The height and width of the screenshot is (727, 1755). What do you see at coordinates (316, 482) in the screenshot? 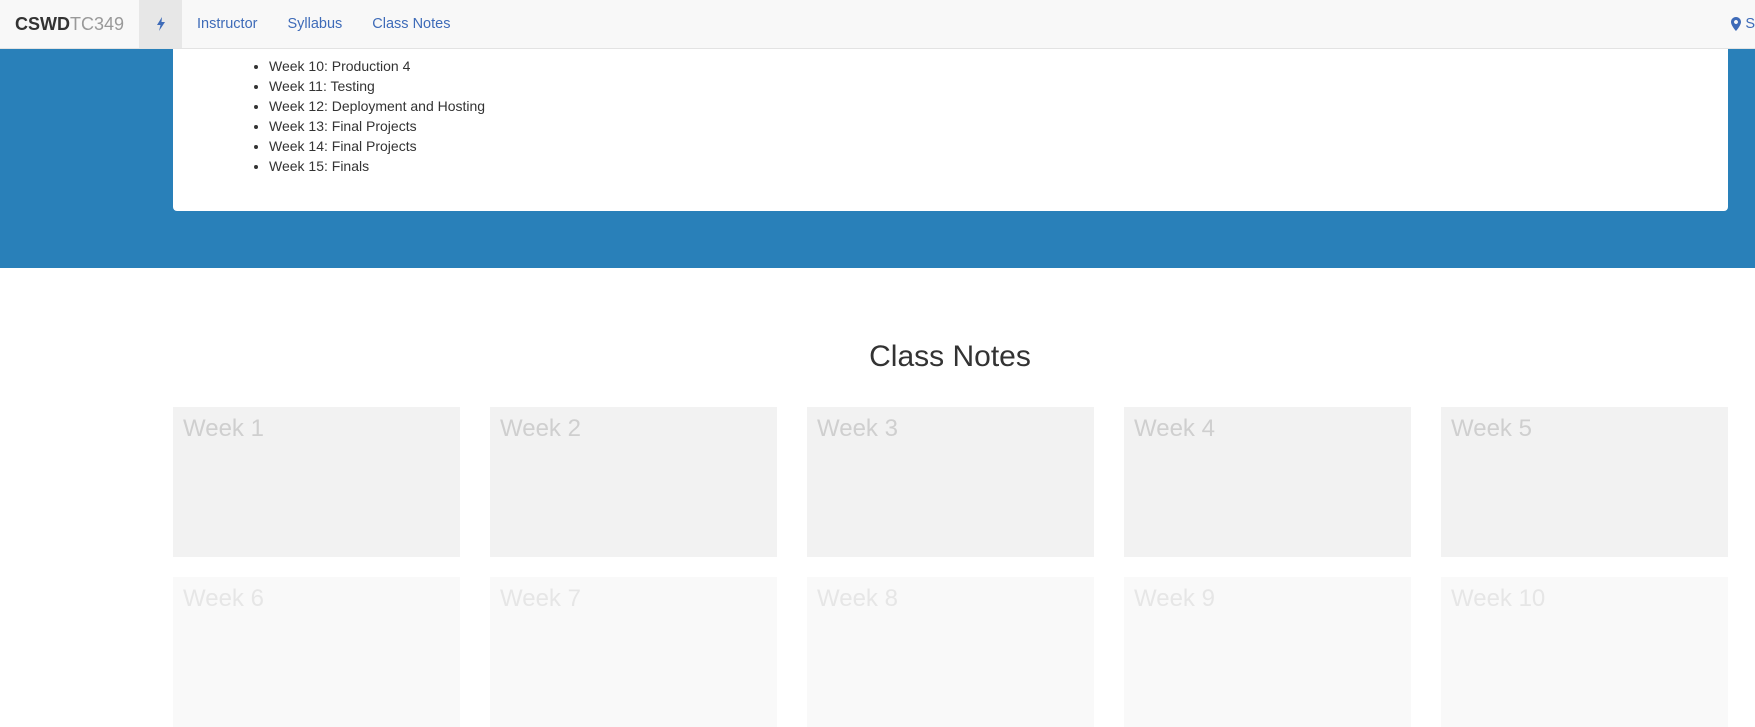
I see `week-card-1: Week 1` at bounding box center [316, 482].